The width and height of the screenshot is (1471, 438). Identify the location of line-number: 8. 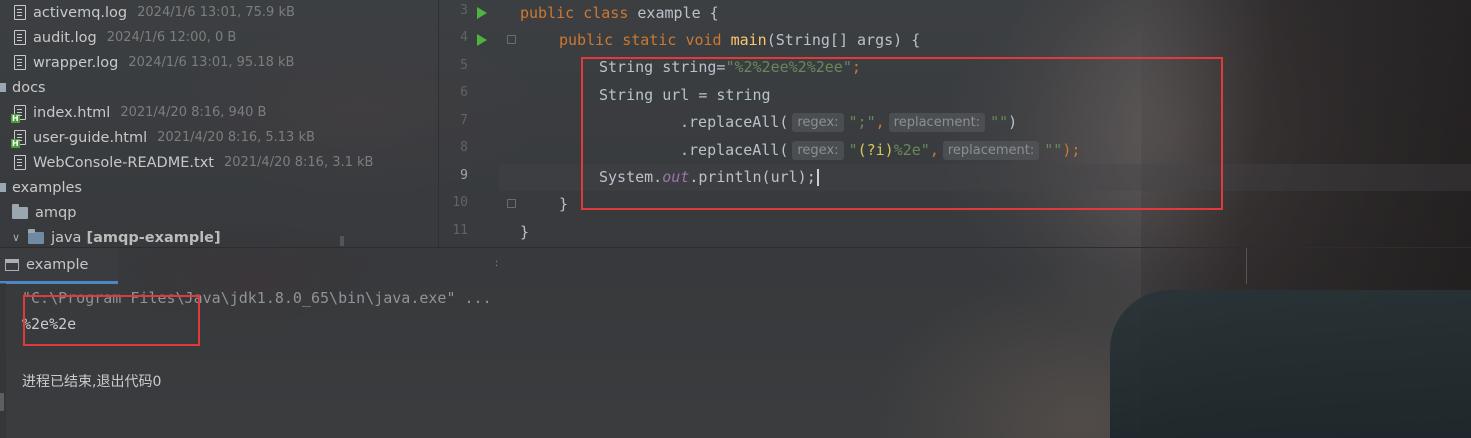
(464, 147).